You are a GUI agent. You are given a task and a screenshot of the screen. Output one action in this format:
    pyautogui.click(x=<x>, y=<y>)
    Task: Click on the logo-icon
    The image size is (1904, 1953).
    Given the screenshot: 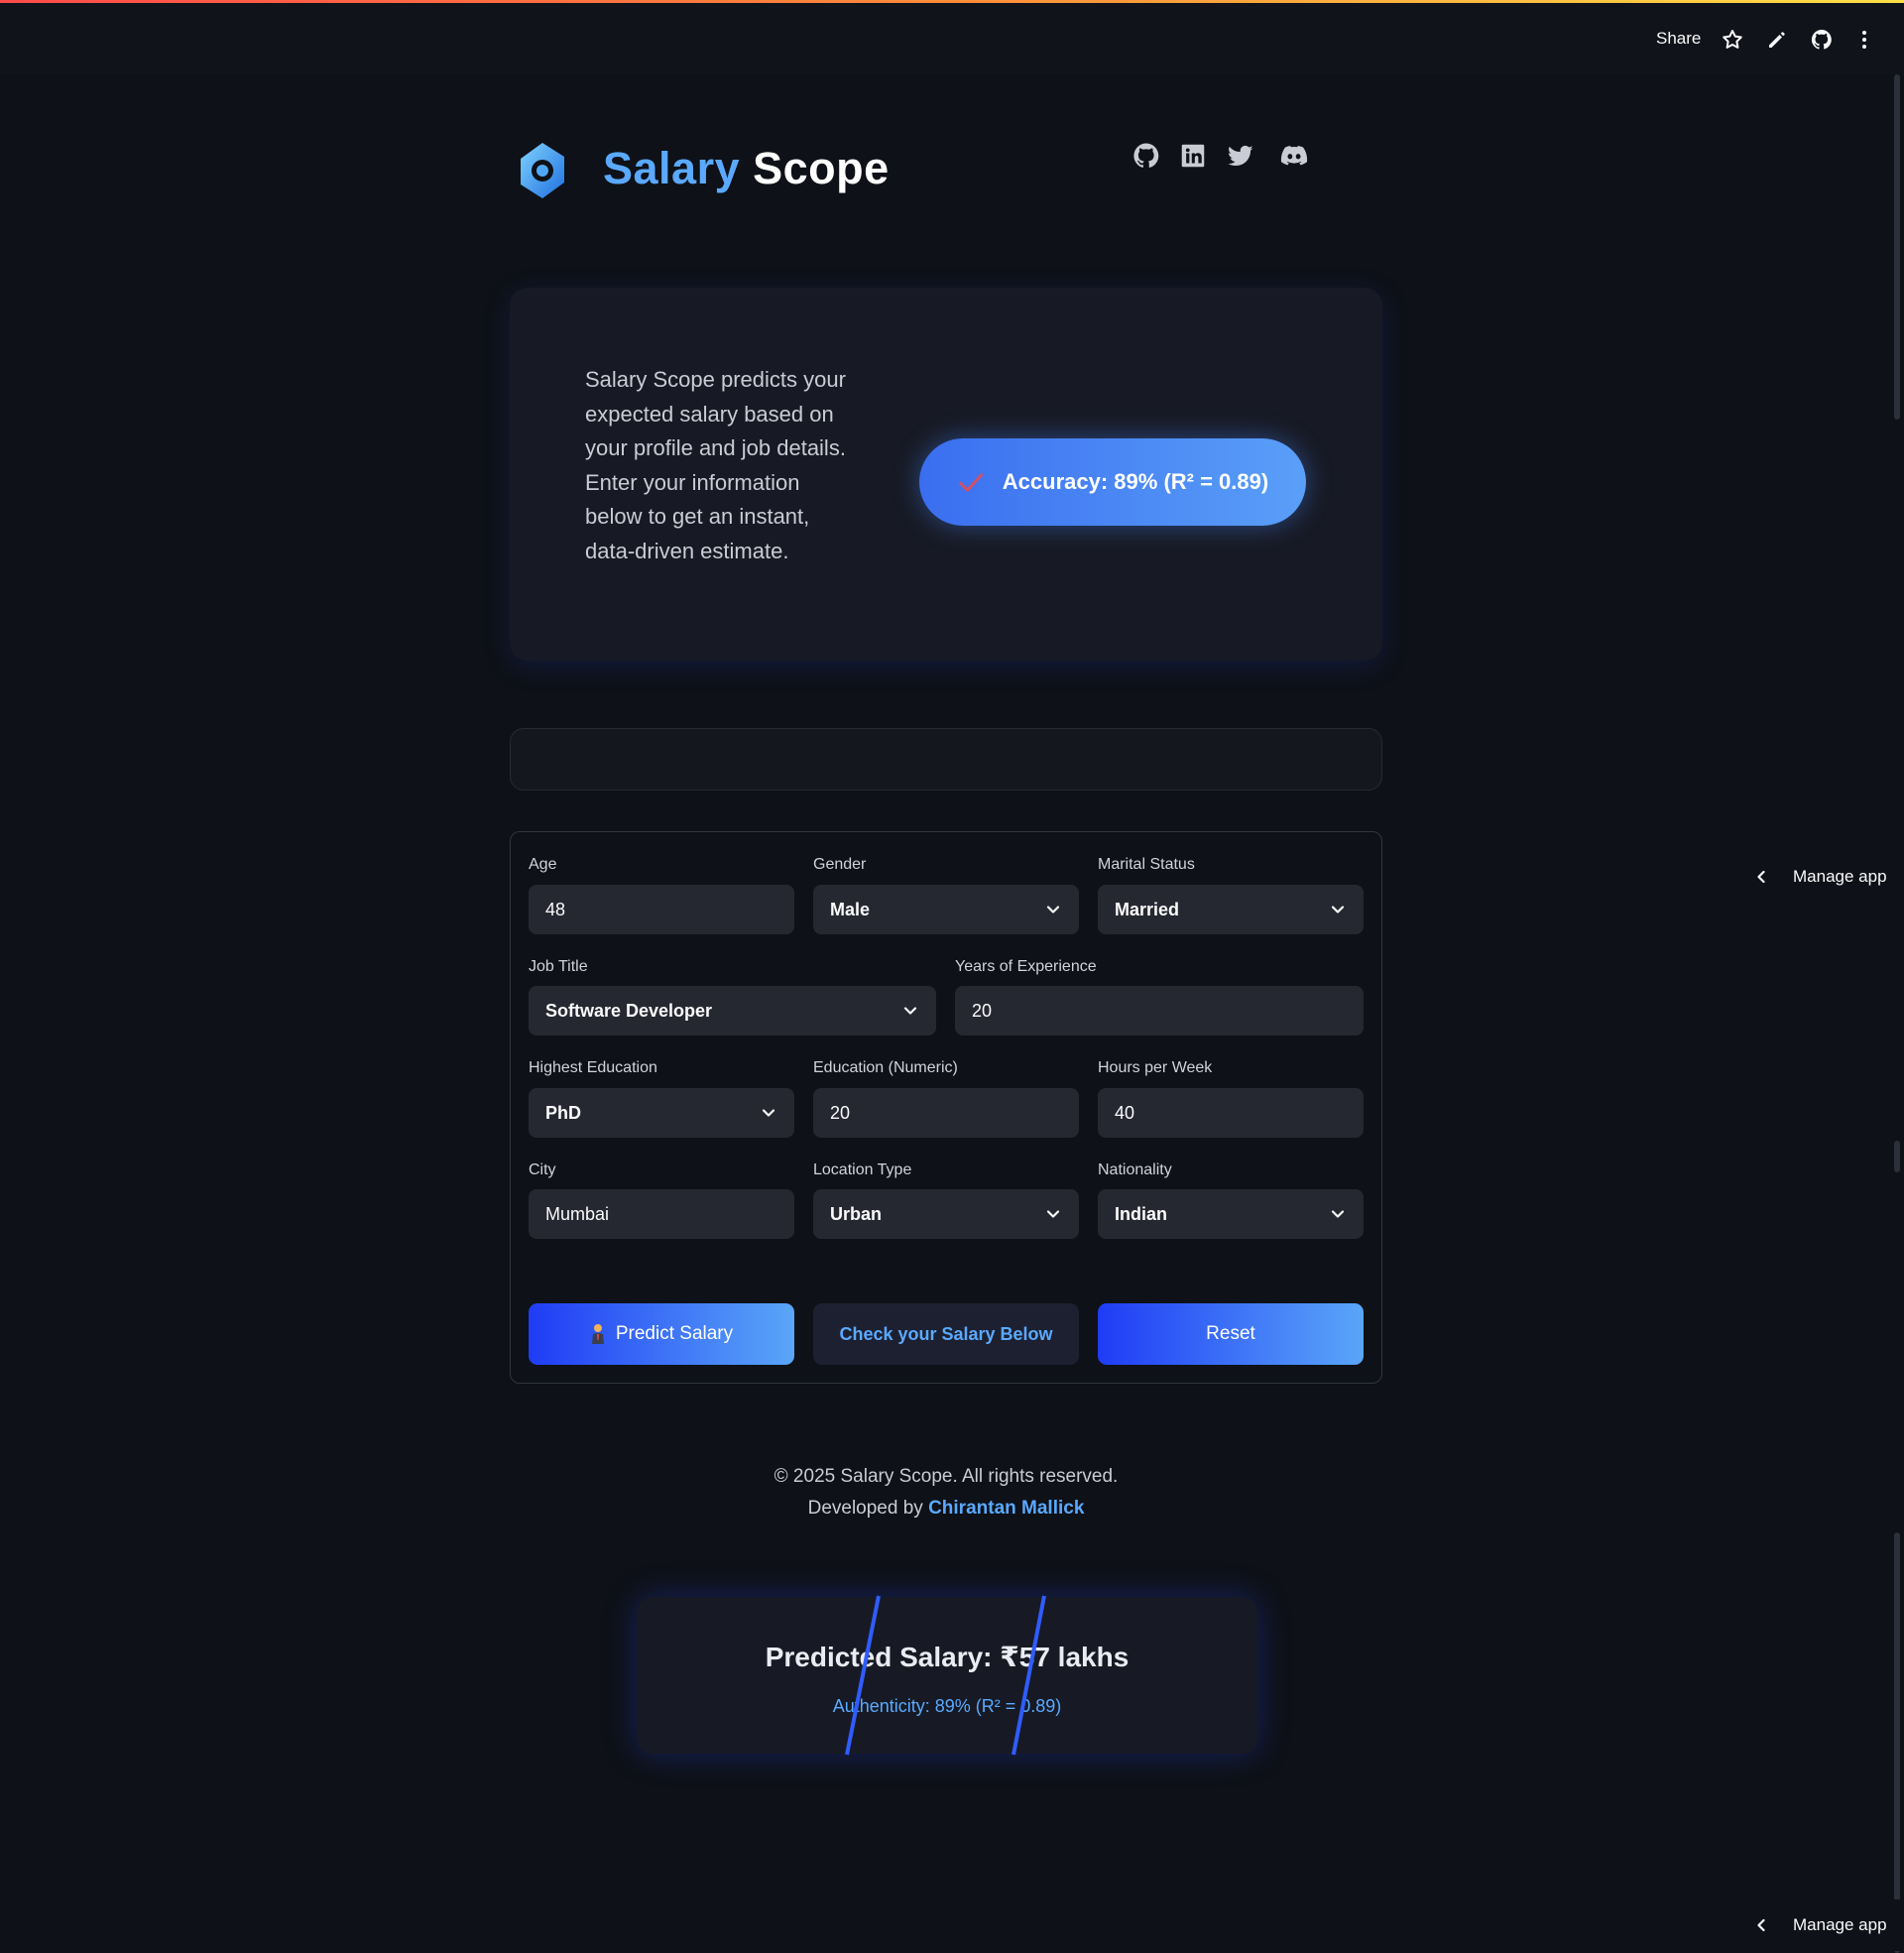 What is the action you would take?
    pyautogui.click(x=542, y=170)
    